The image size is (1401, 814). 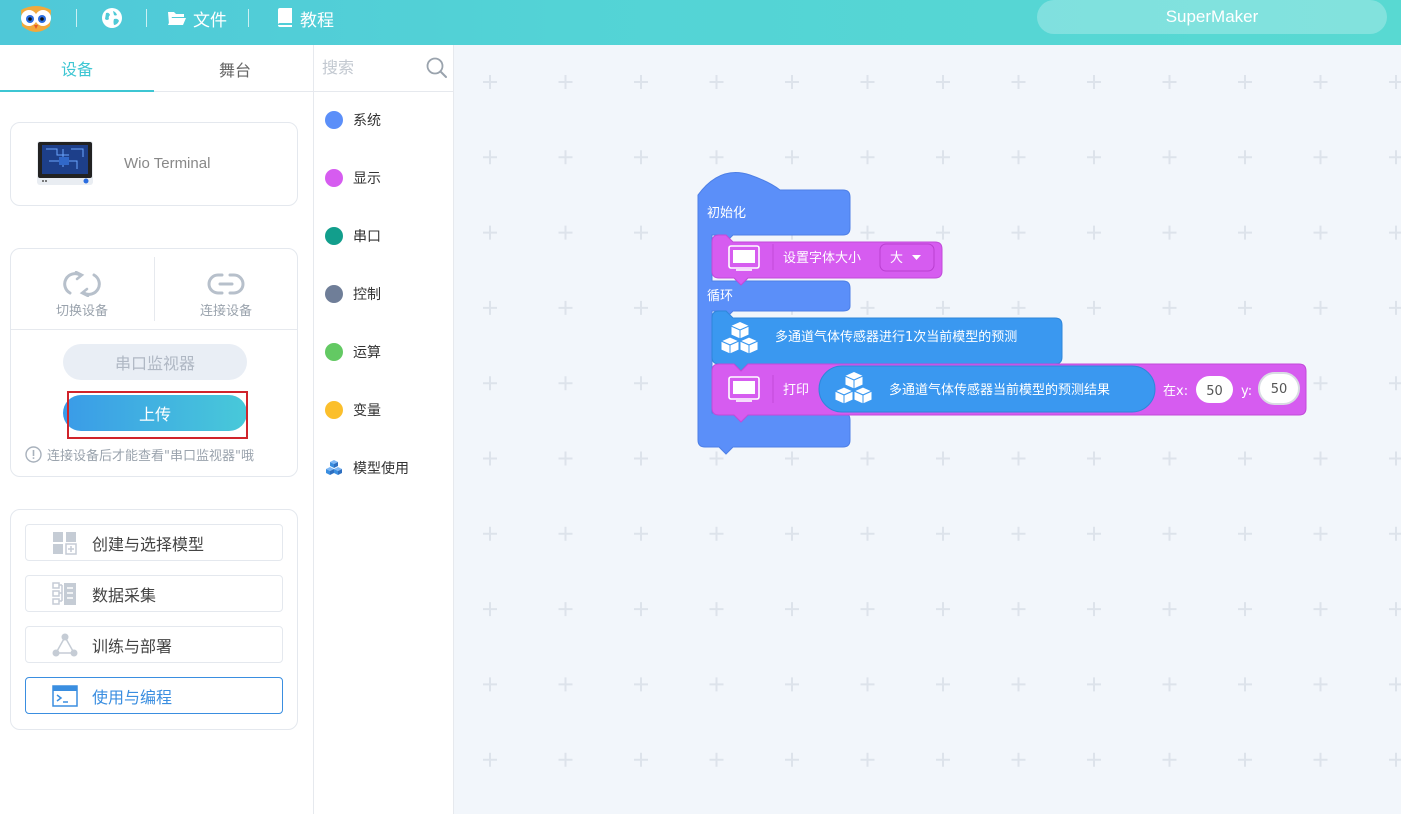 I want to click on connect-device-button: 连接设备, so click(x=226, y=289).